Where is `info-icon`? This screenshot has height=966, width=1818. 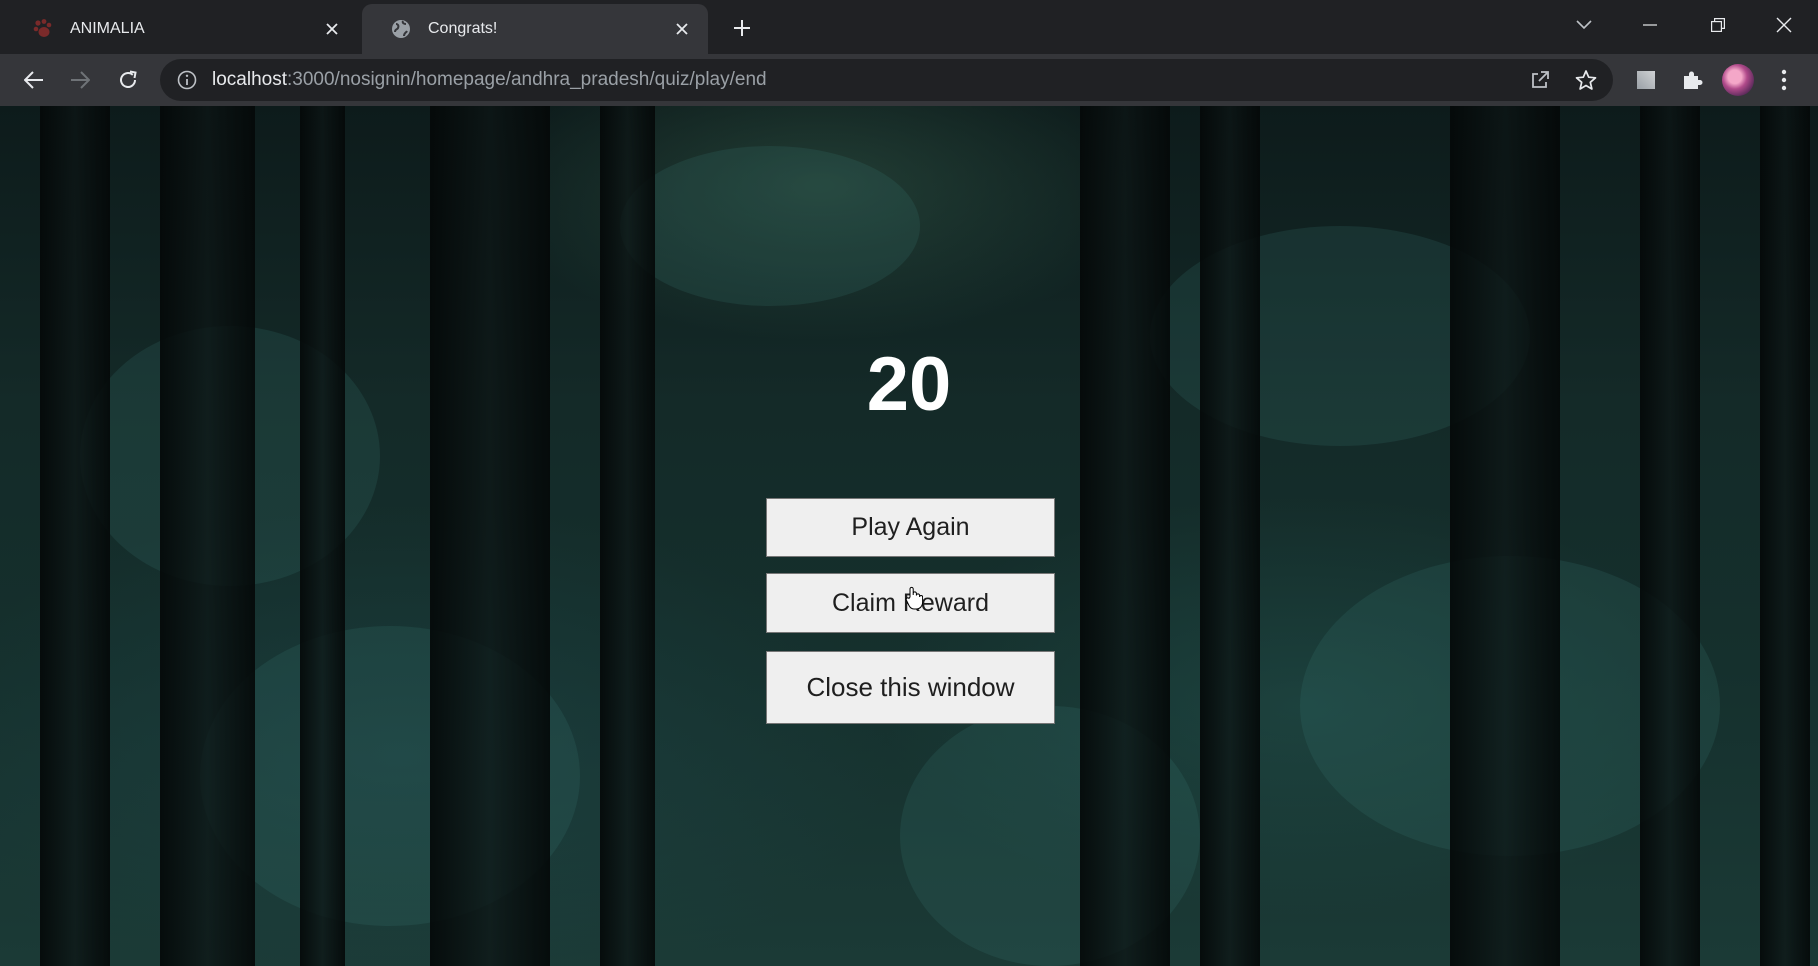
info-icon is located at coordinates (187, 80).